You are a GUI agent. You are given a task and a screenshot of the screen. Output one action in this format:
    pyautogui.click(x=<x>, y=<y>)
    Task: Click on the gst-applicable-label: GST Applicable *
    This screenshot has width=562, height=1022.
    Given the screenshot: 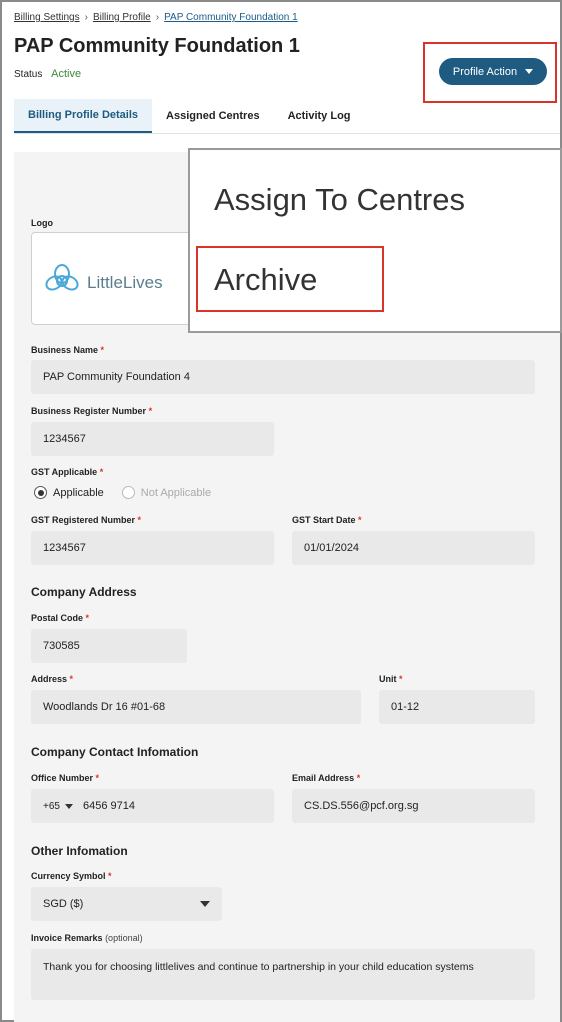 What is the action you would take?
    pyautogui.click(x=67, y=472)
    